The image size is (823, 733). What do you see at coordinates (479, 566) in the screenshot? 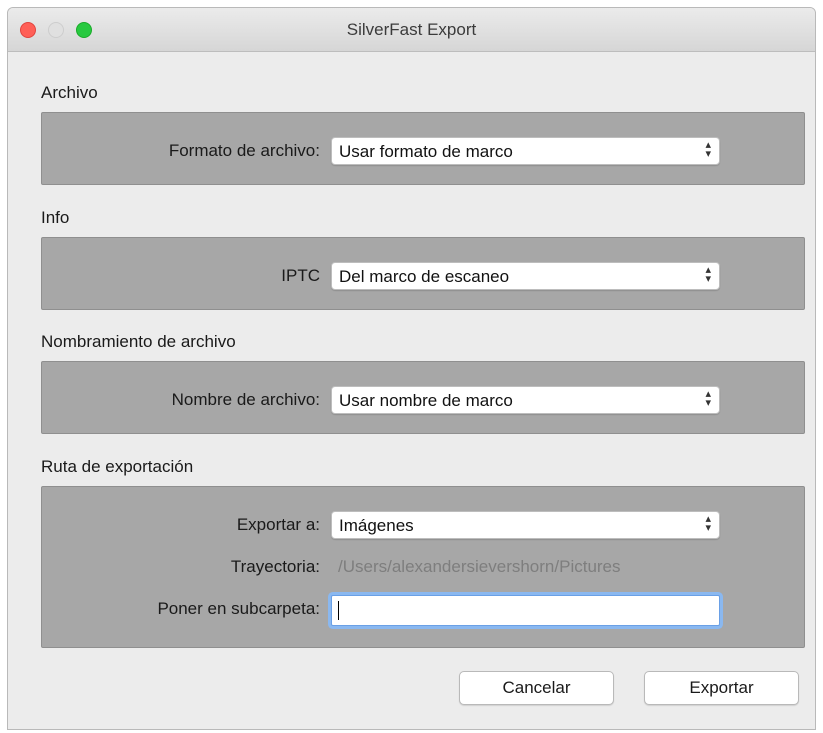
I see `path-value: /Users/alexandersievershorn/Pictures` at bounding box center [479, 566].